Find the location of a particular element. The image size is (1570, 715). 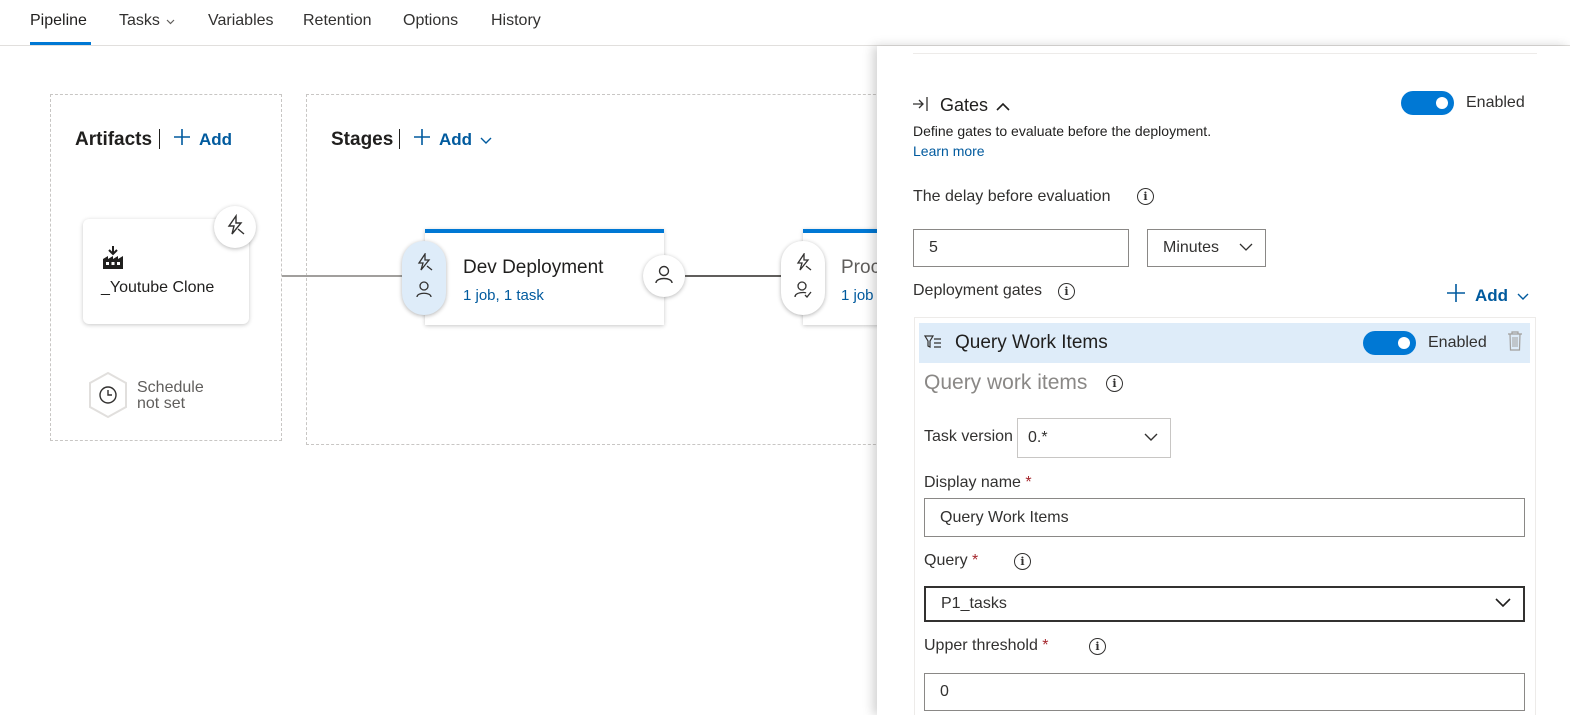

schedule-line-1: Schedule is located at coordinates (170, 387).